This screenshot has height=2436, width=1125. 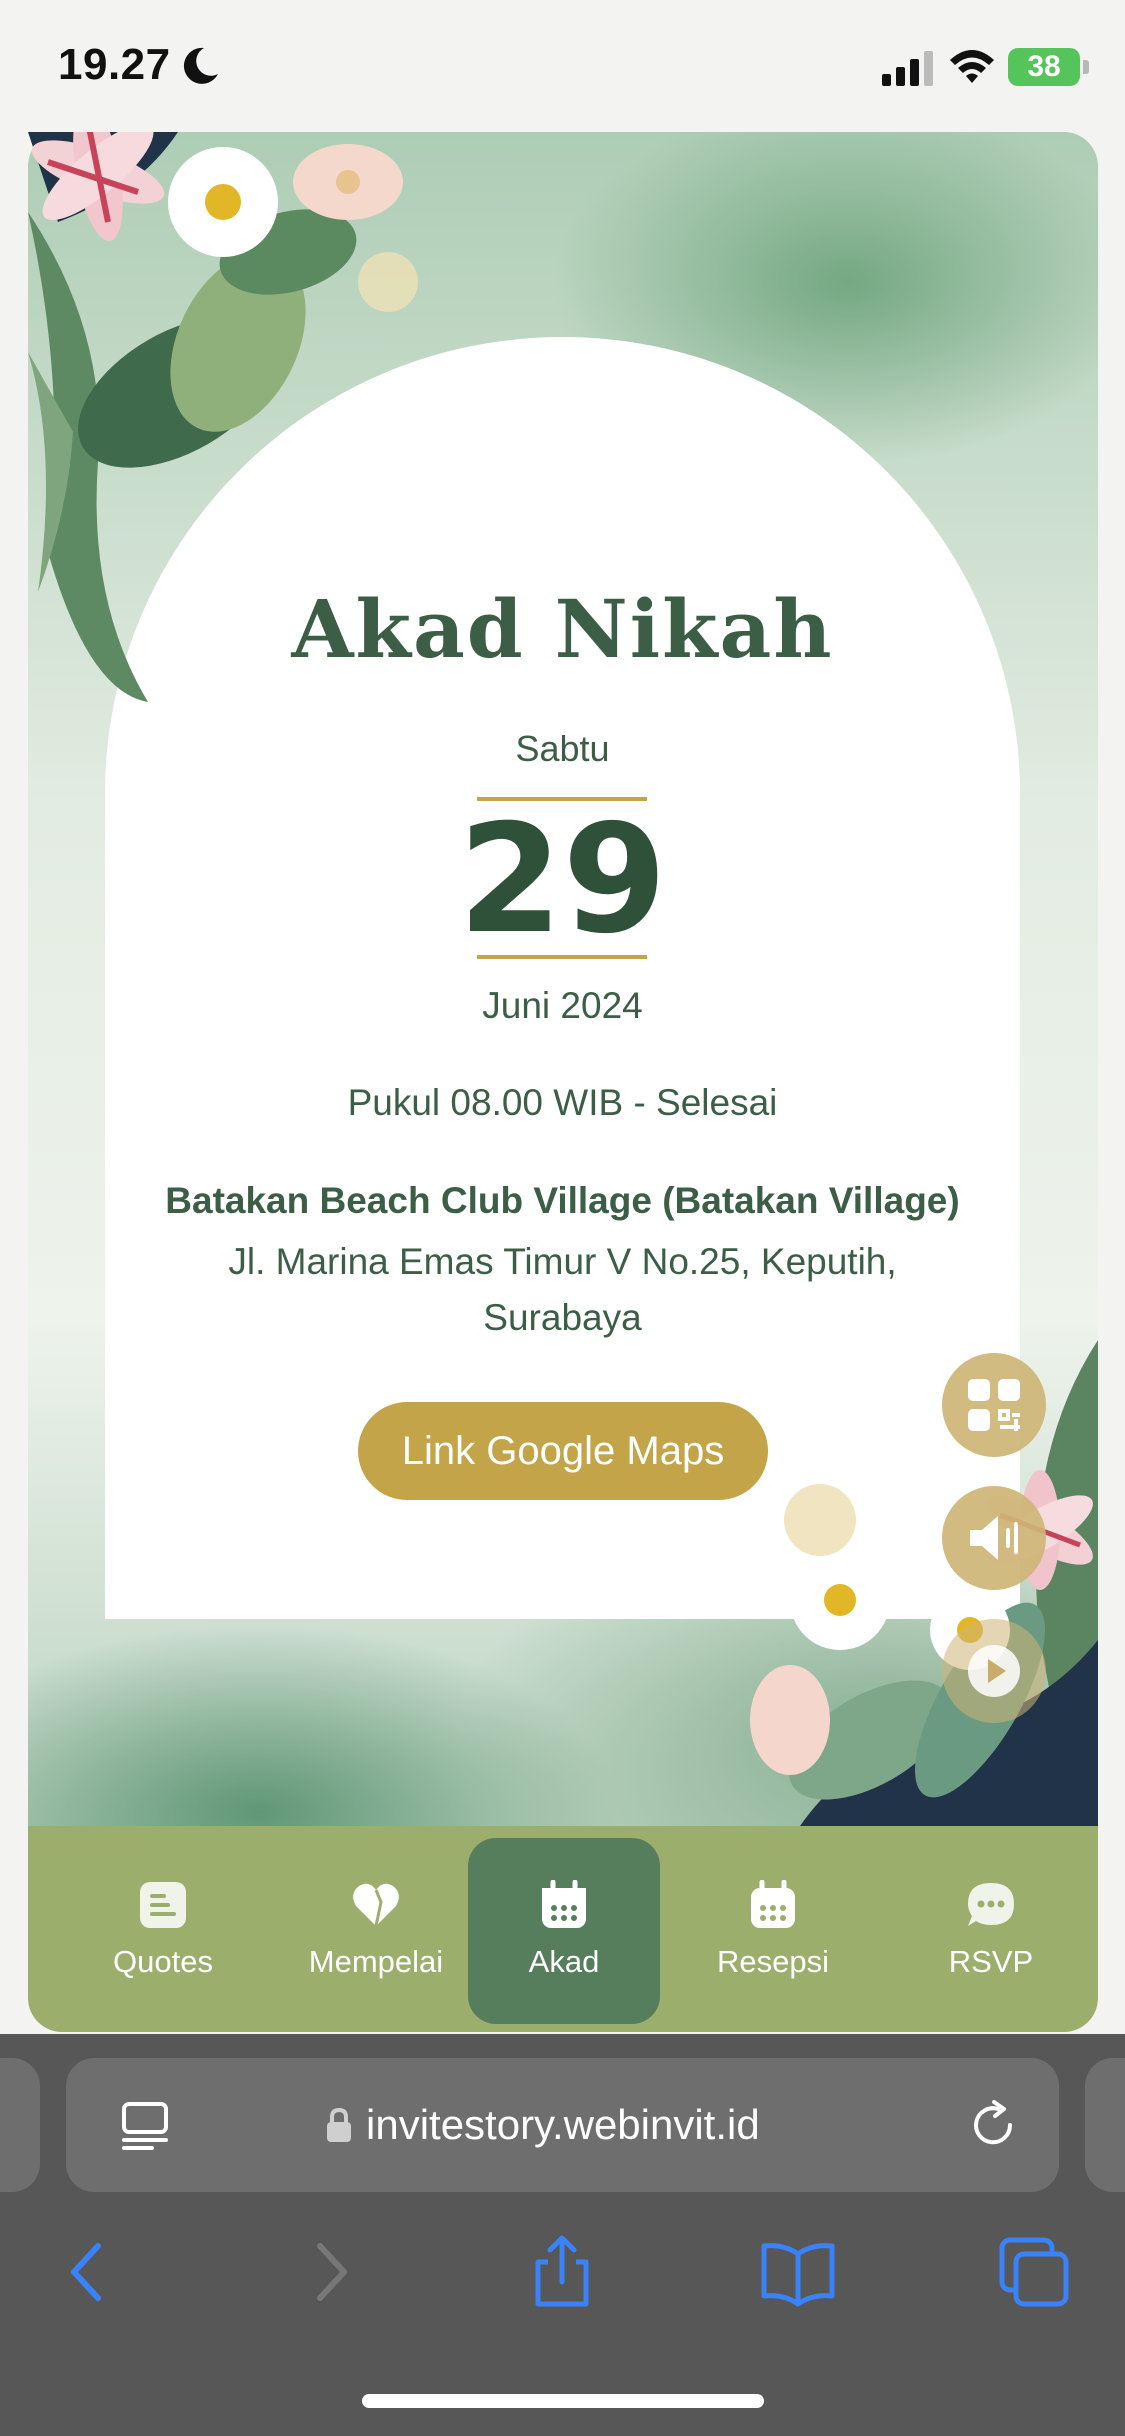 What do you see at coordinates (972, 66) in the screenshot?
I see `wifi-icon` at bounding box center [972, 66].